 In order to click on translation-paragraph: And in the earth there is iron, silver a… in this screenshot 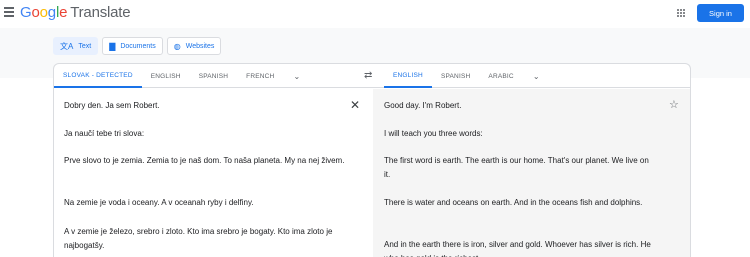, I will do `click(517, 248)`.